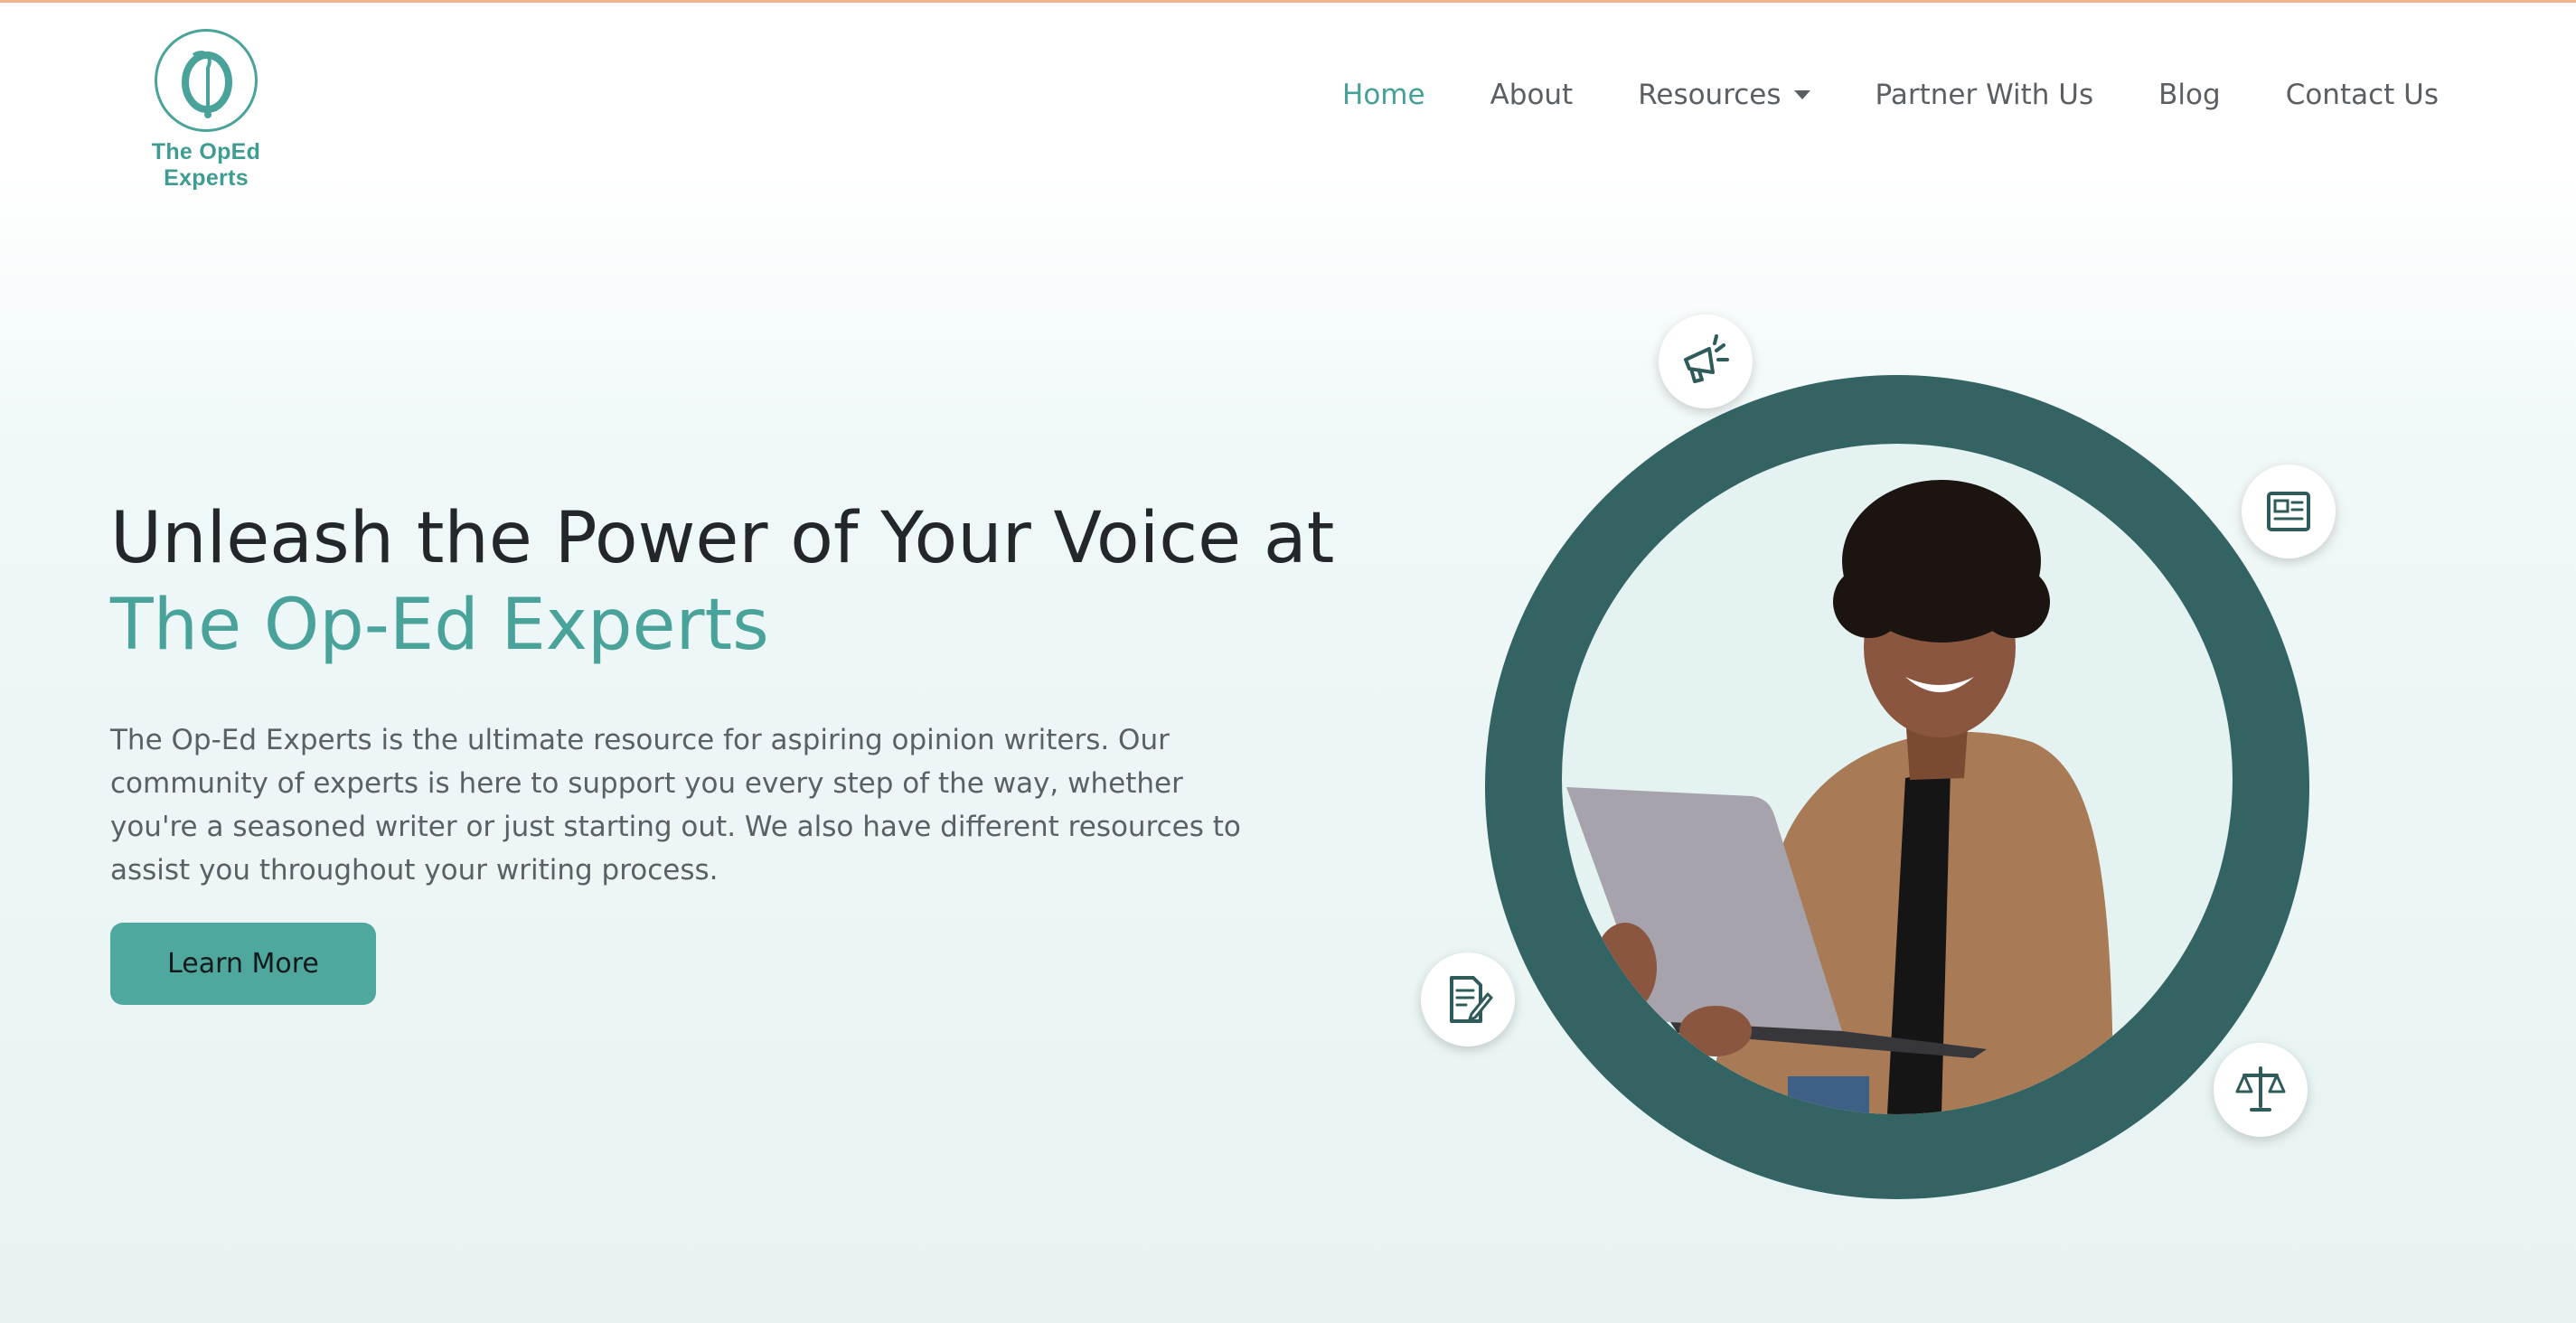  What do you see at coordinates (440, 625) in the screenshot?
I see `hero-title-brand: The Op-Ed Experts` at bounding box center [440, 625].